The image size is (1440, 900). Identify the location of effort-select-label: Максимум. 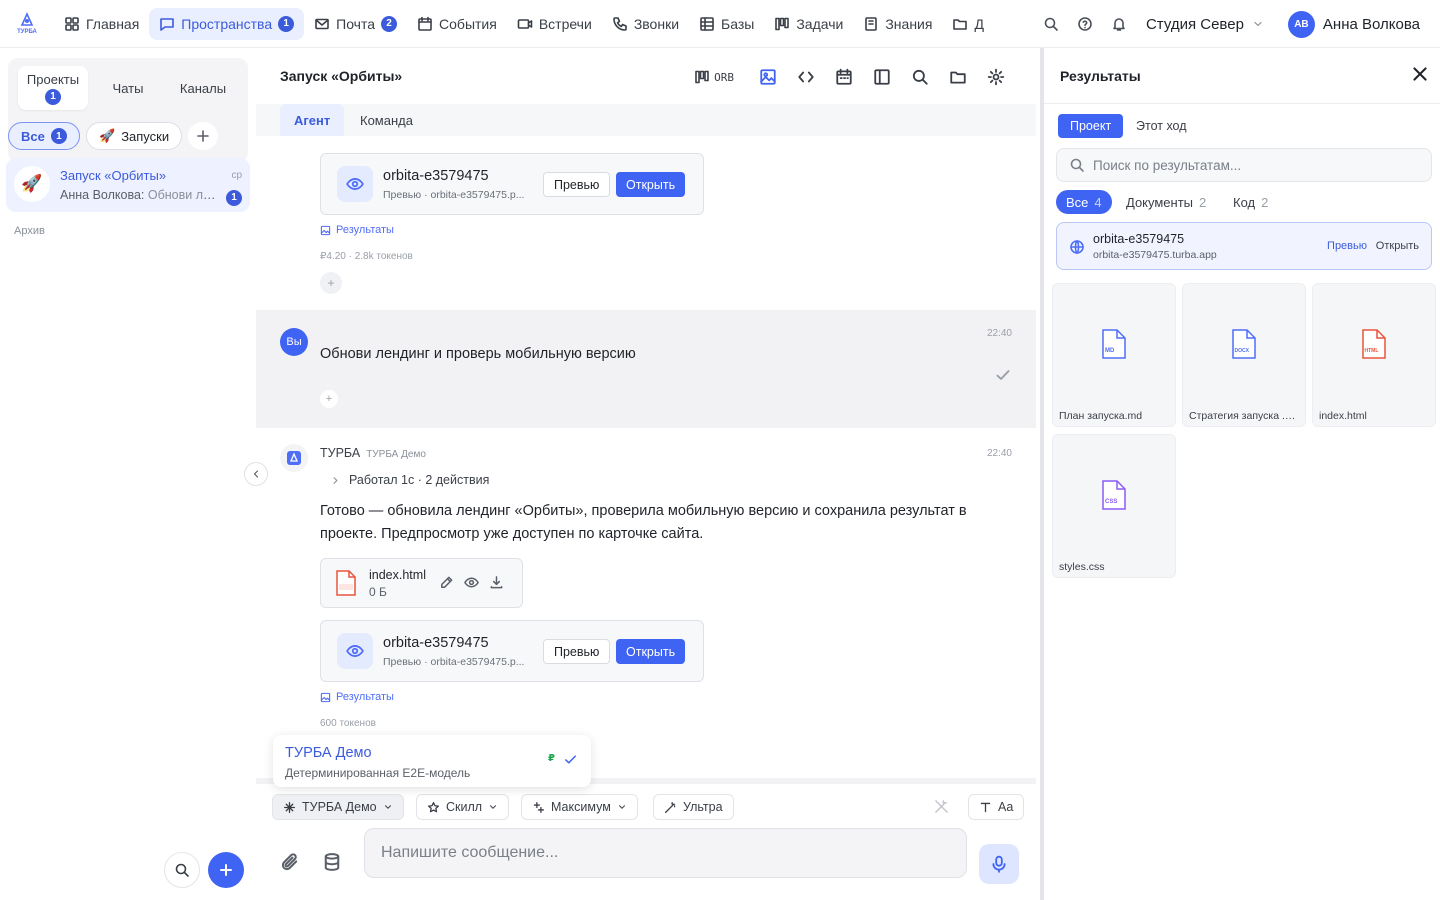
(581, 807).